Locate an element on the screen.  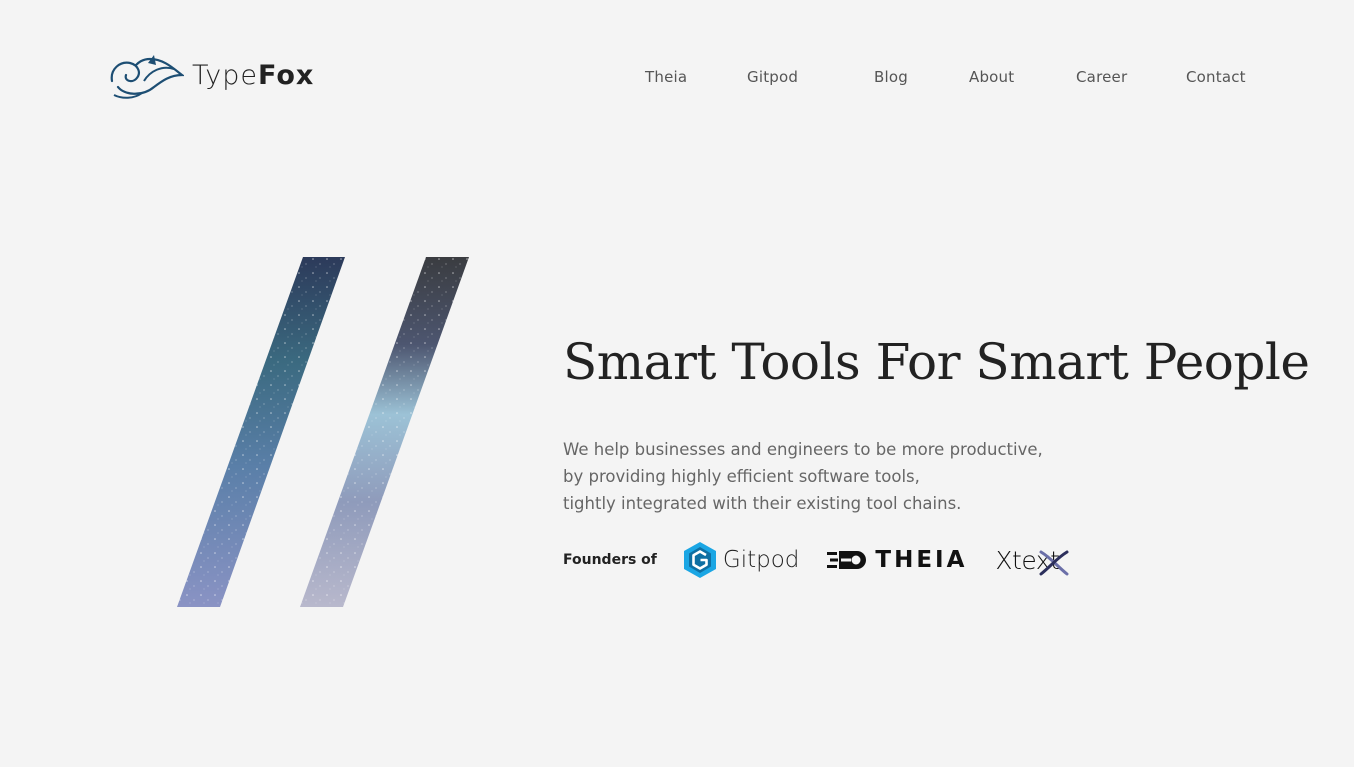
nav-item-contact: Contact is located at coordinates (1216, 77).